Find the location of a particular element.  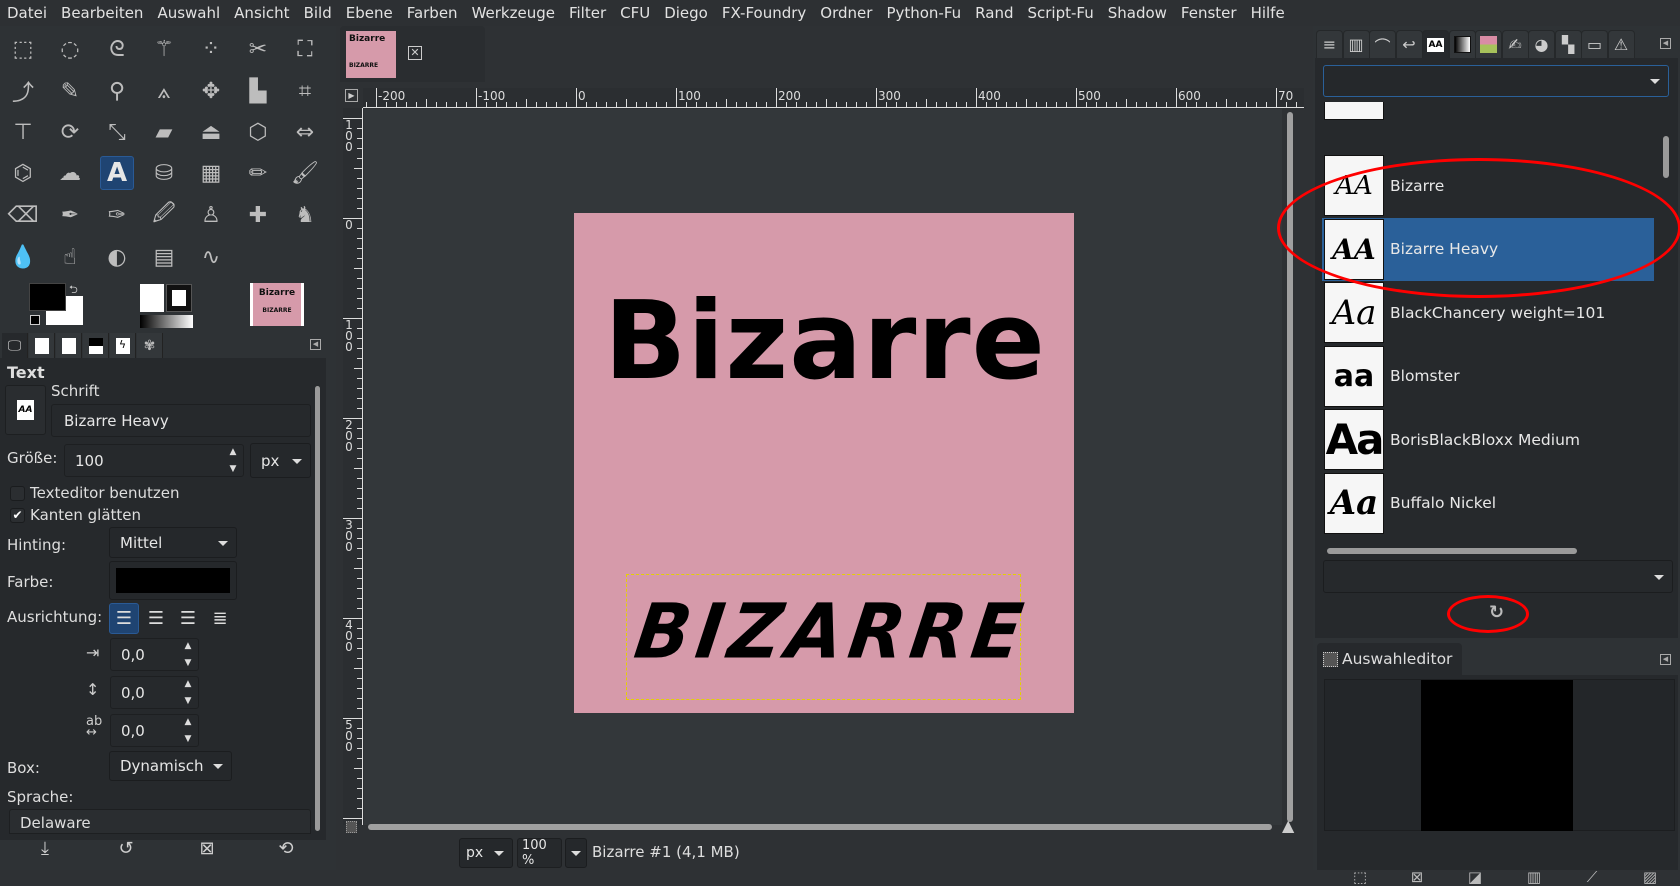

tool-measure-icon: ⟑ is located at coordinates (164, 91).